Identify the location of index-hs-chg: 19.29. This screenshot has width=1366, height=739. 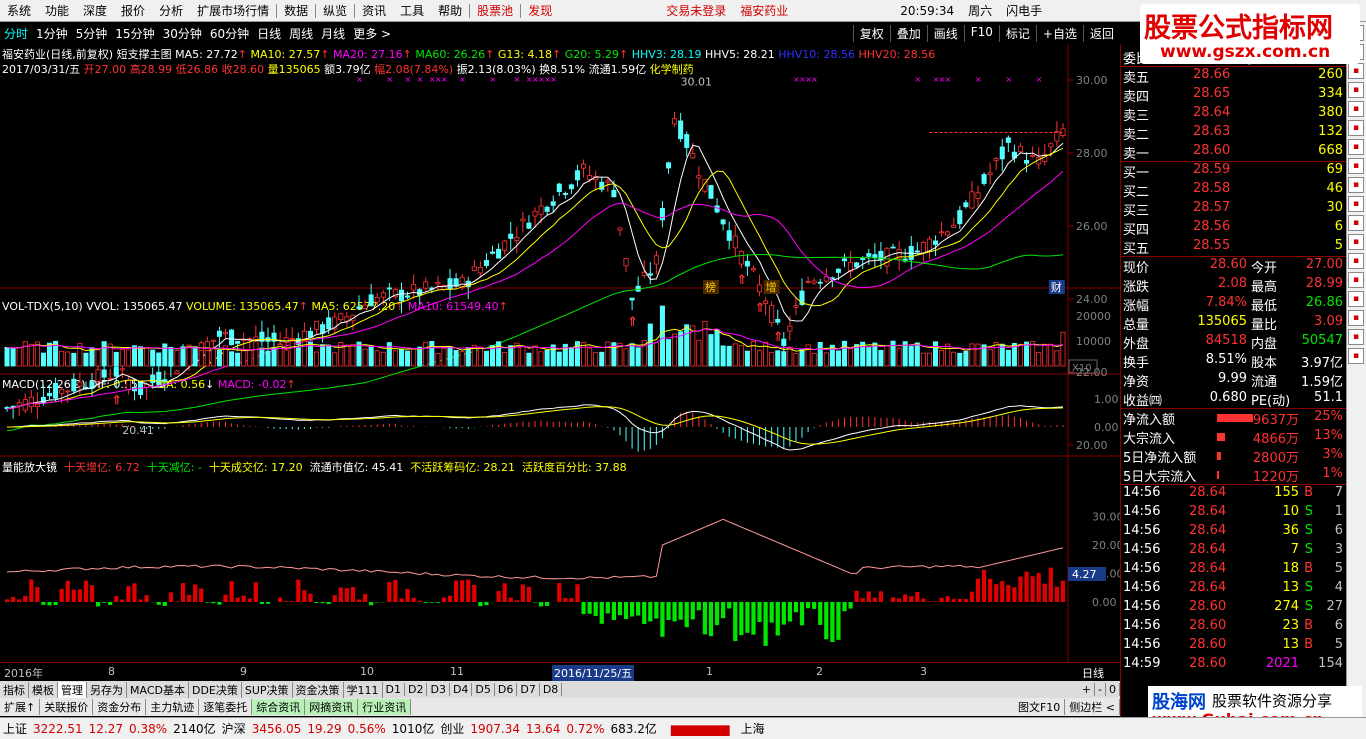
(324, 729).